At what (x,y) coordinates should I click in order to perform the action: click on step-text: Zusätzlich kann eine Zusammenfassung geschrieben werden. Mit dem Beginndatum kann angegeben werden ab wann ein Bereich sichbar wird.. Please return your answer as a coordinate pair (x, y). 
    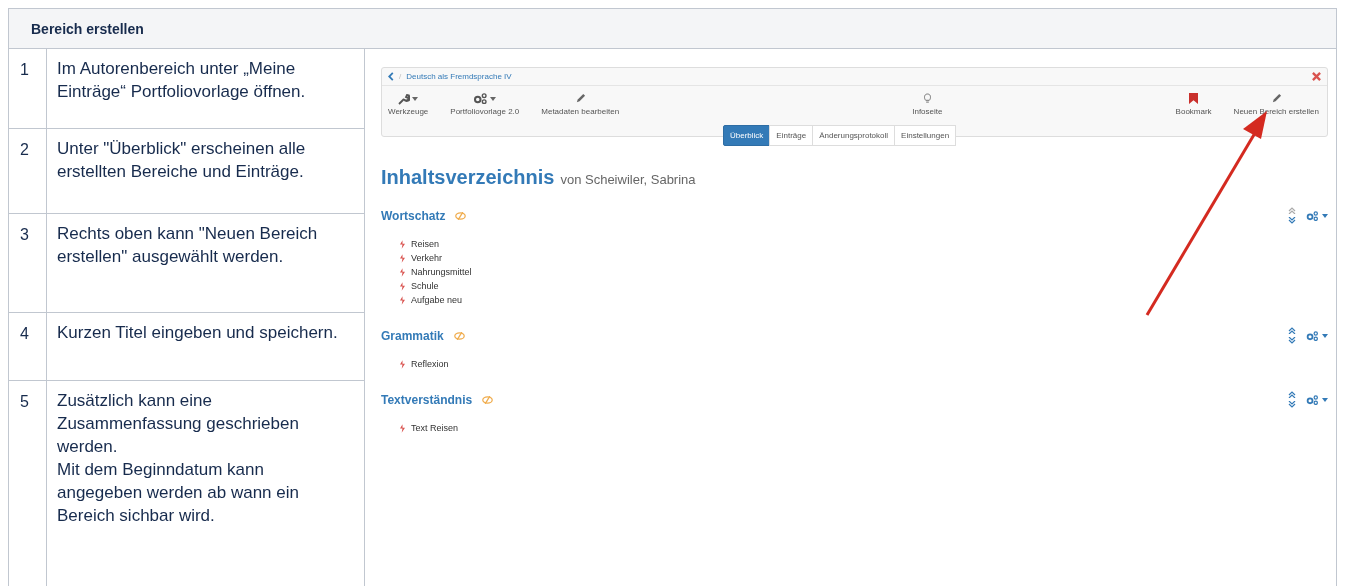
    Looking at the image, I should click on (178, 458).